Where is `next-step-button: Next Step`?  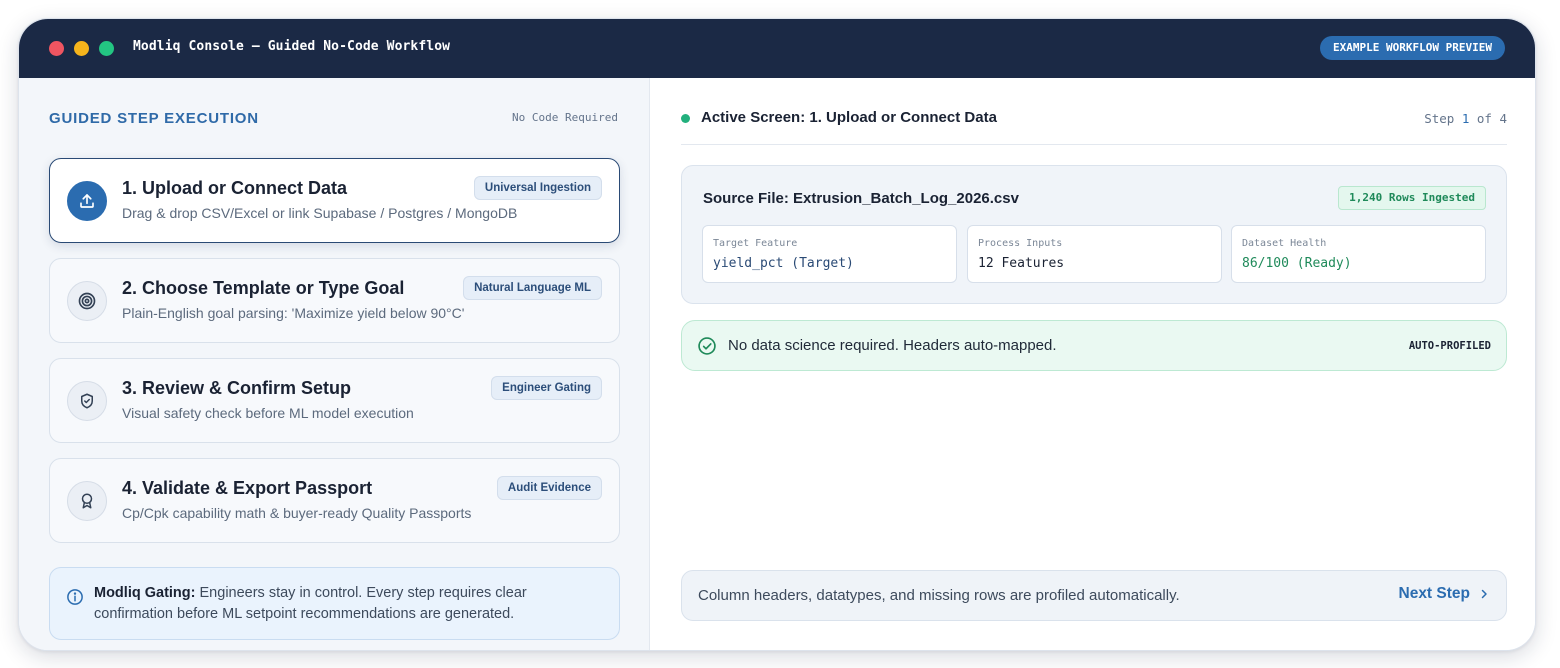
next-step-button: Next Step is located at coordinates (1445, 594).